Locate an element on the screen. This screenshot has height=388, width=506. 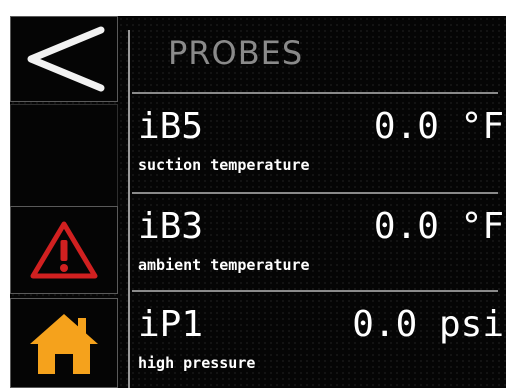
probe-description: high pressure is located at coordinates (197, 363).